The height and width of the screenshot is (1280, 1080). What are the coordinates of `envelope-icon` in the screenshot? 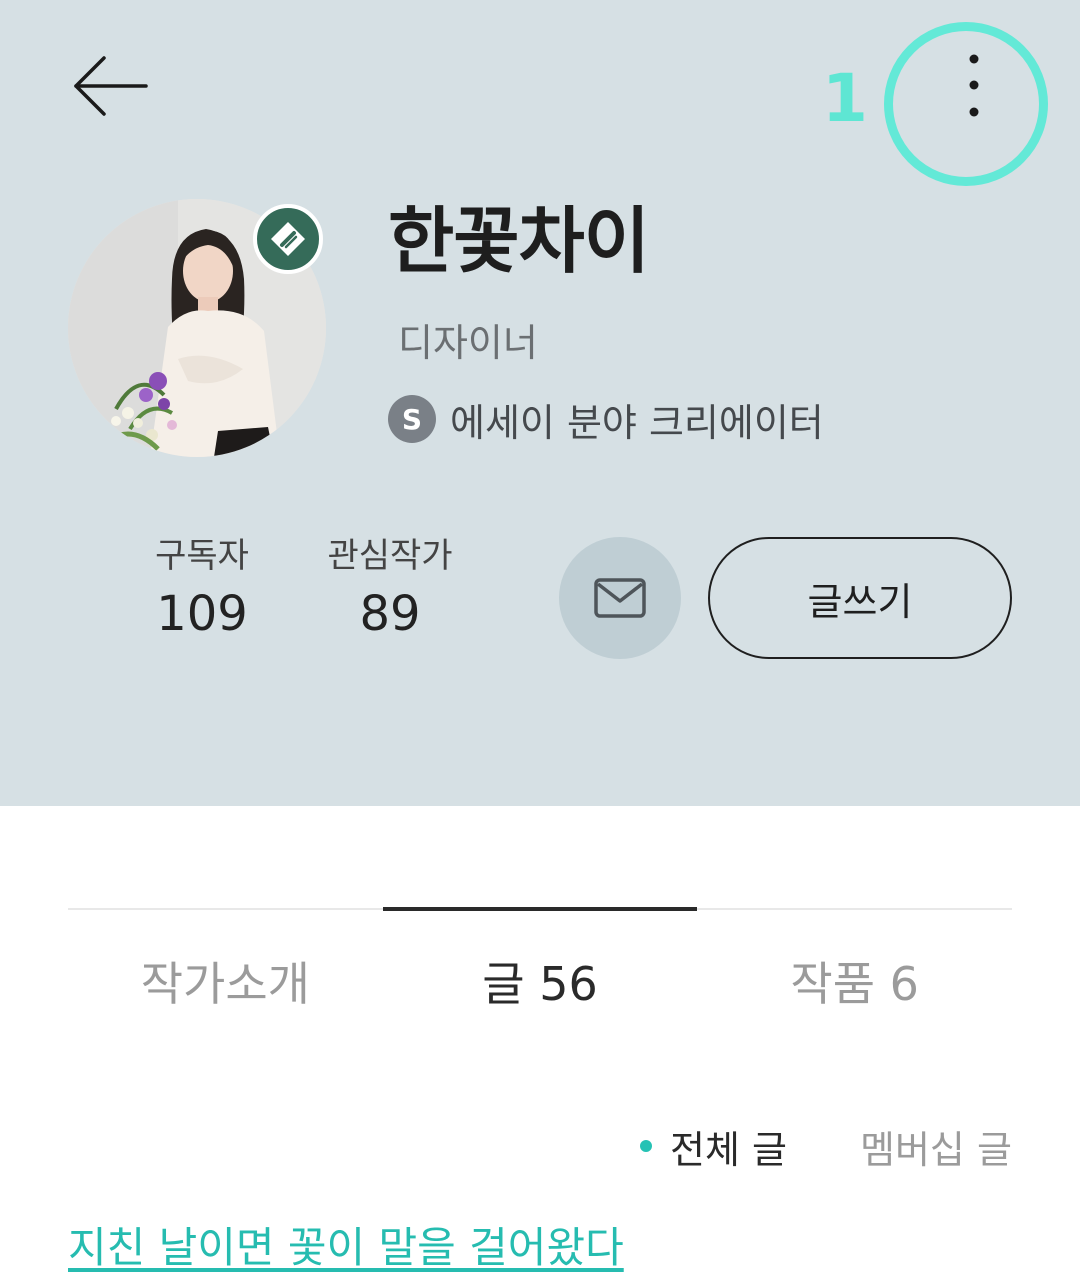 It's located at (620, 598).